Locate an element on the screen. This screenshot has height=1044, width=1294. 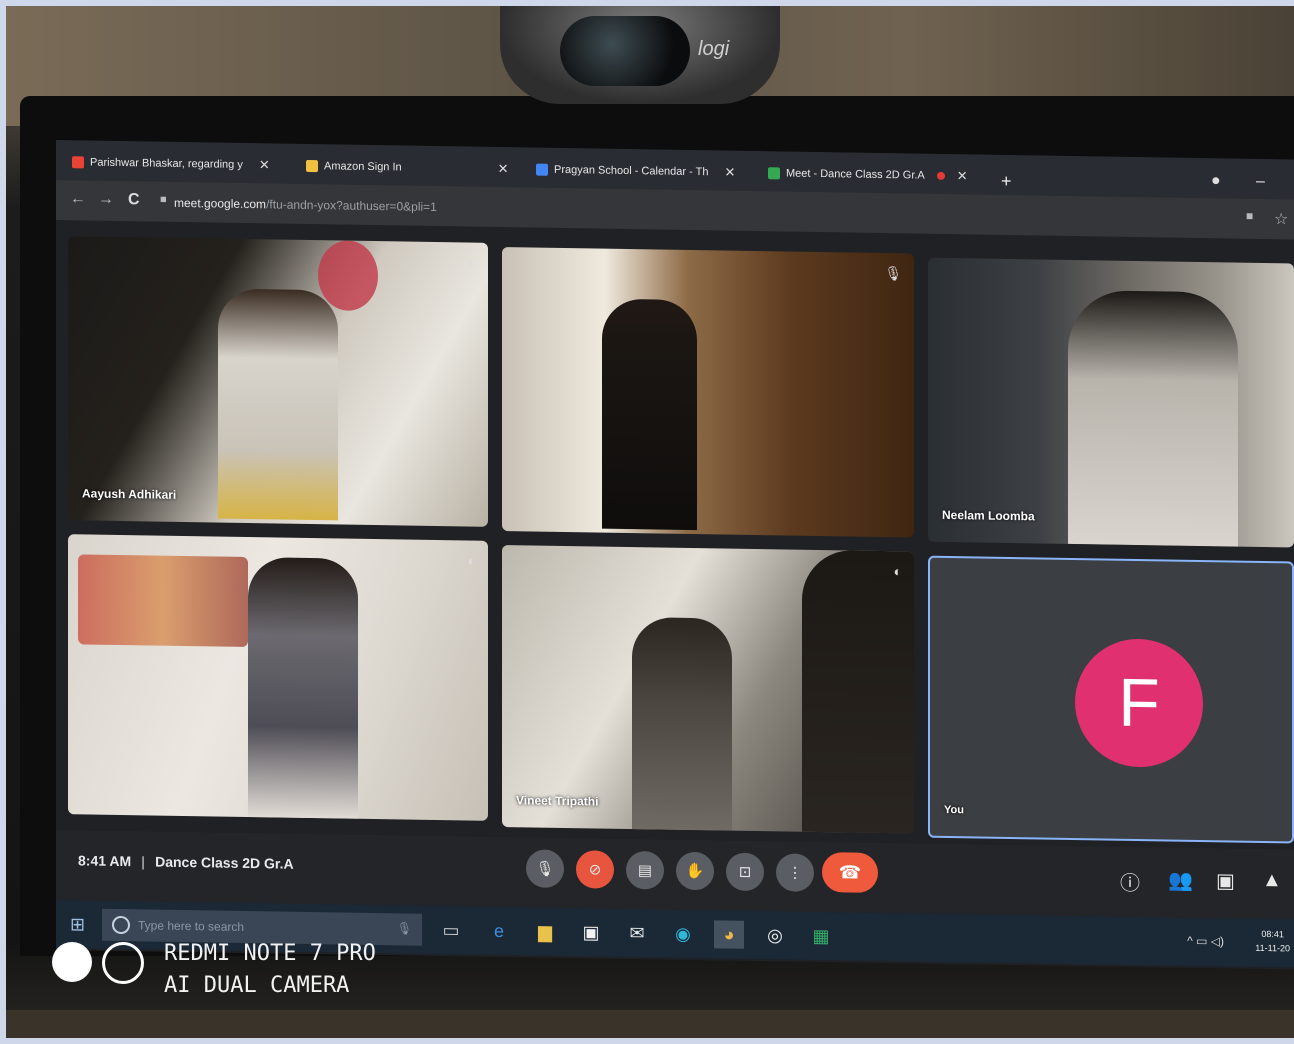
raise-hand-button: ✋ is located at coordinates (695, 871).